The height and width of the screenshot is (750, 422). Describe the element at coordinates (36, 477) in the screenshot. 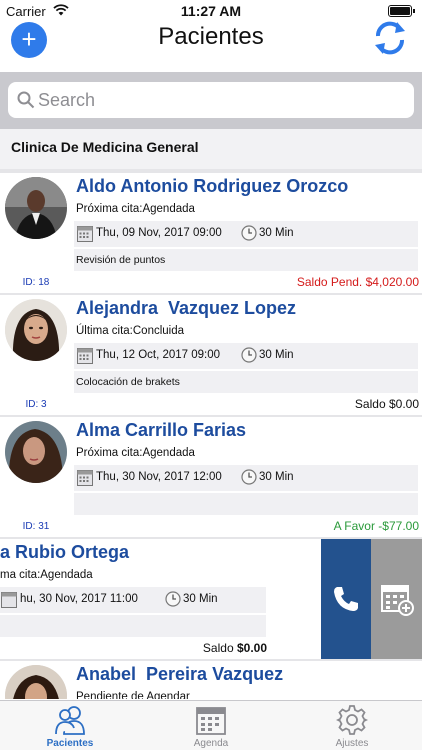

I see `avatar-column: ID: 31` at that location.